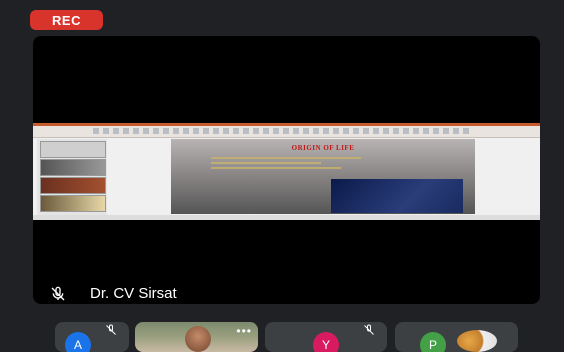  Describe the element at coordinates (244, 331) in the screenshot. I see `more-options-icon: •••` at that location.